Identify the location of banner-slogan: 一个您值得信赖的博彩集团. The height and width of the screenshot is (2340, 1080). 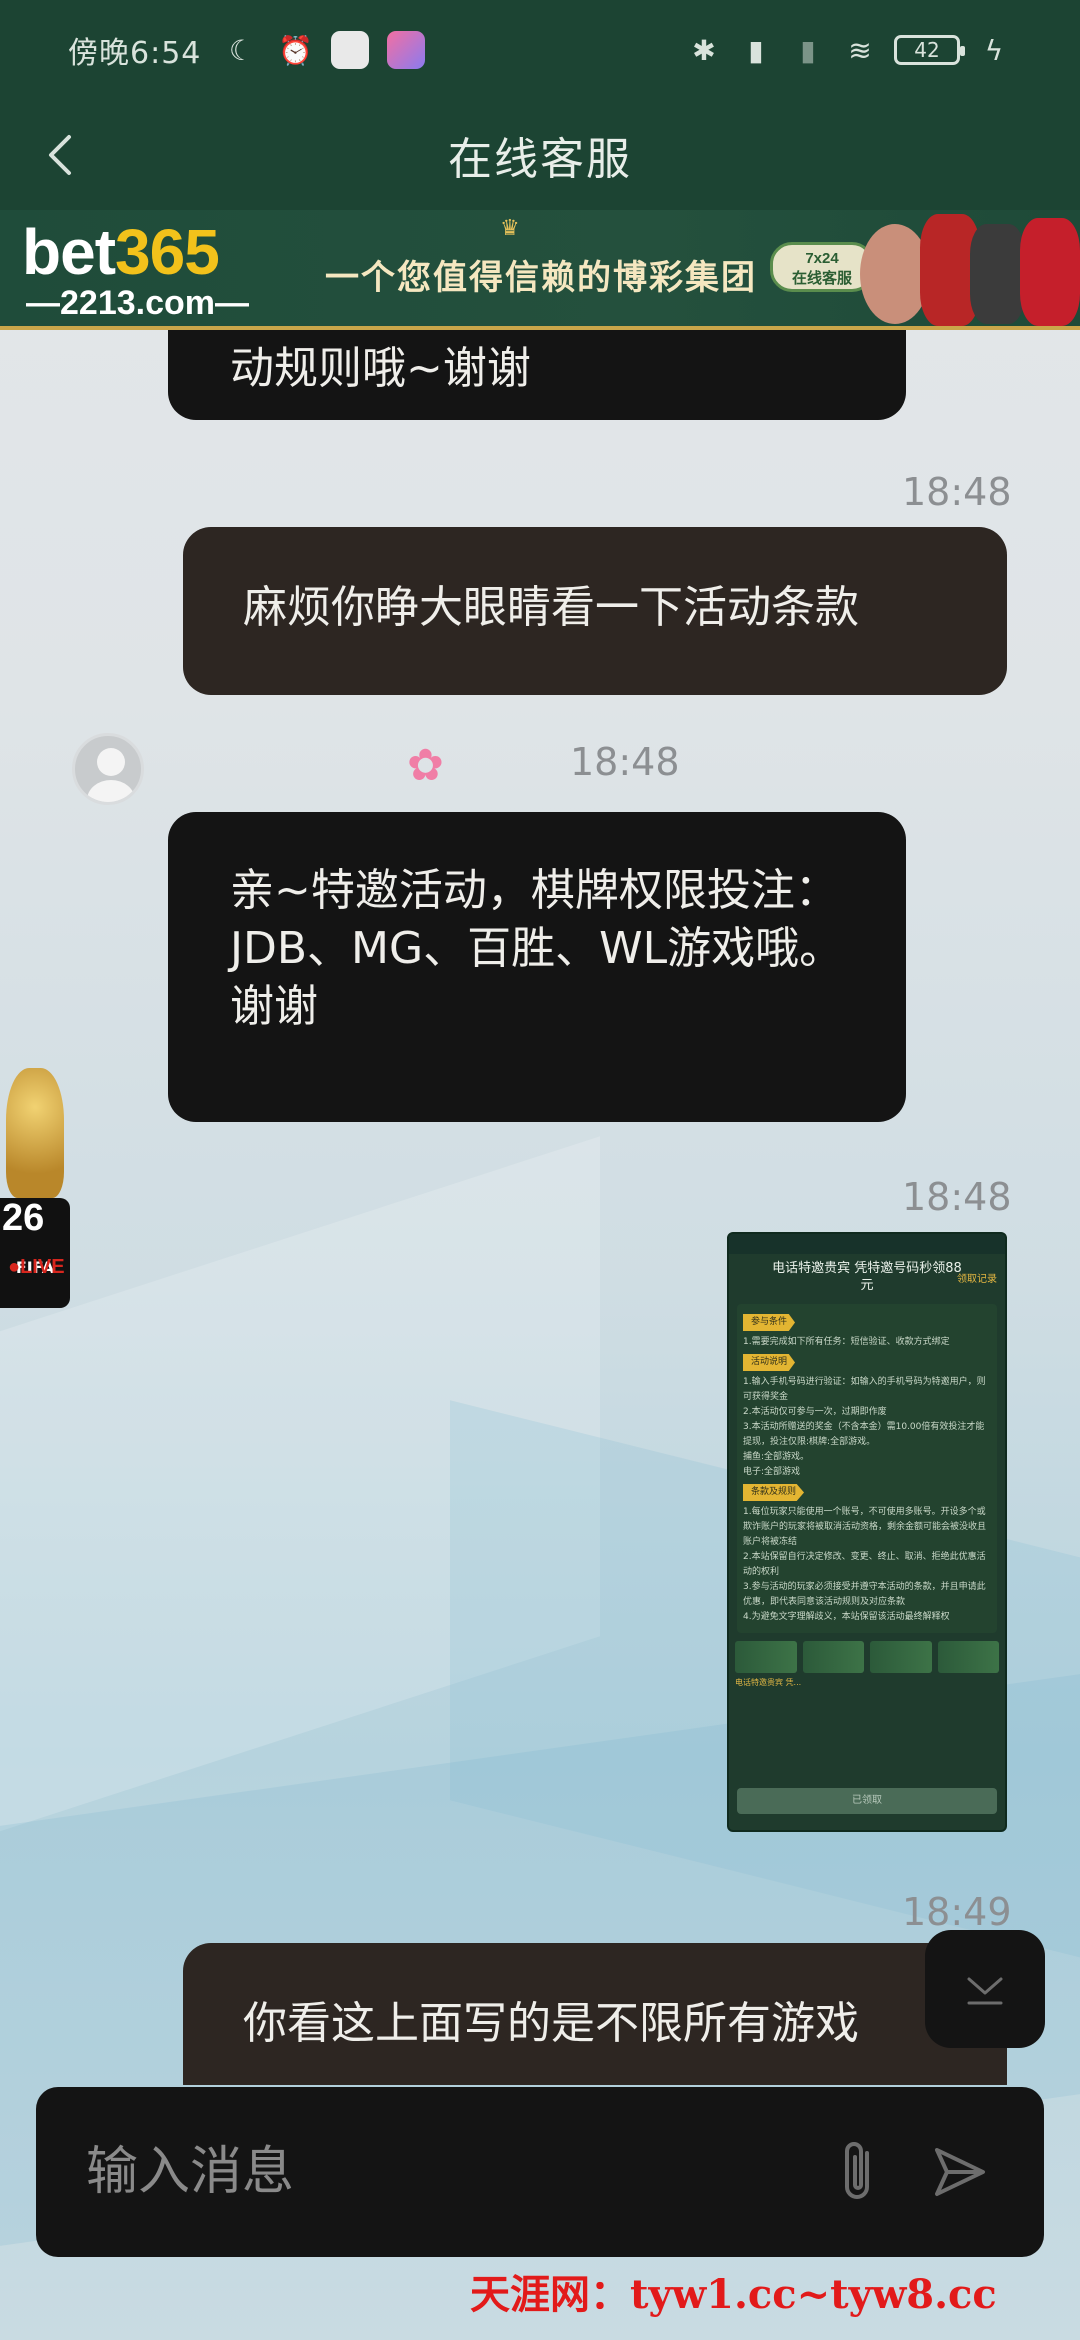
(541, 278).